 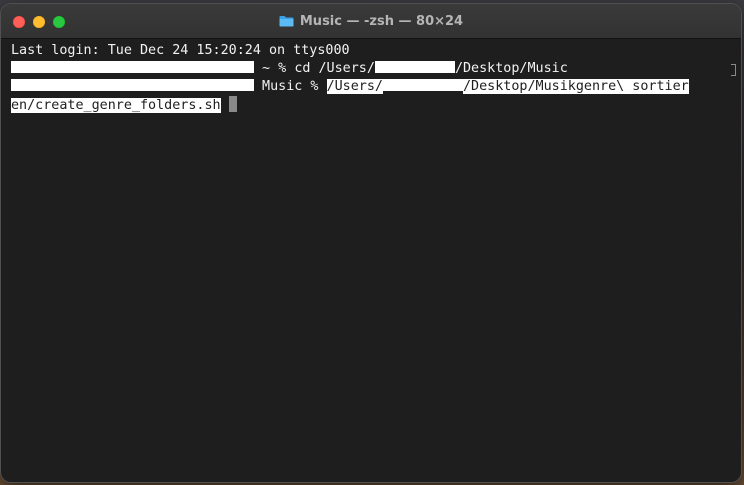 I want to click on title-bar: Music — -zsh — 80×24, so click(x=371, y=21).